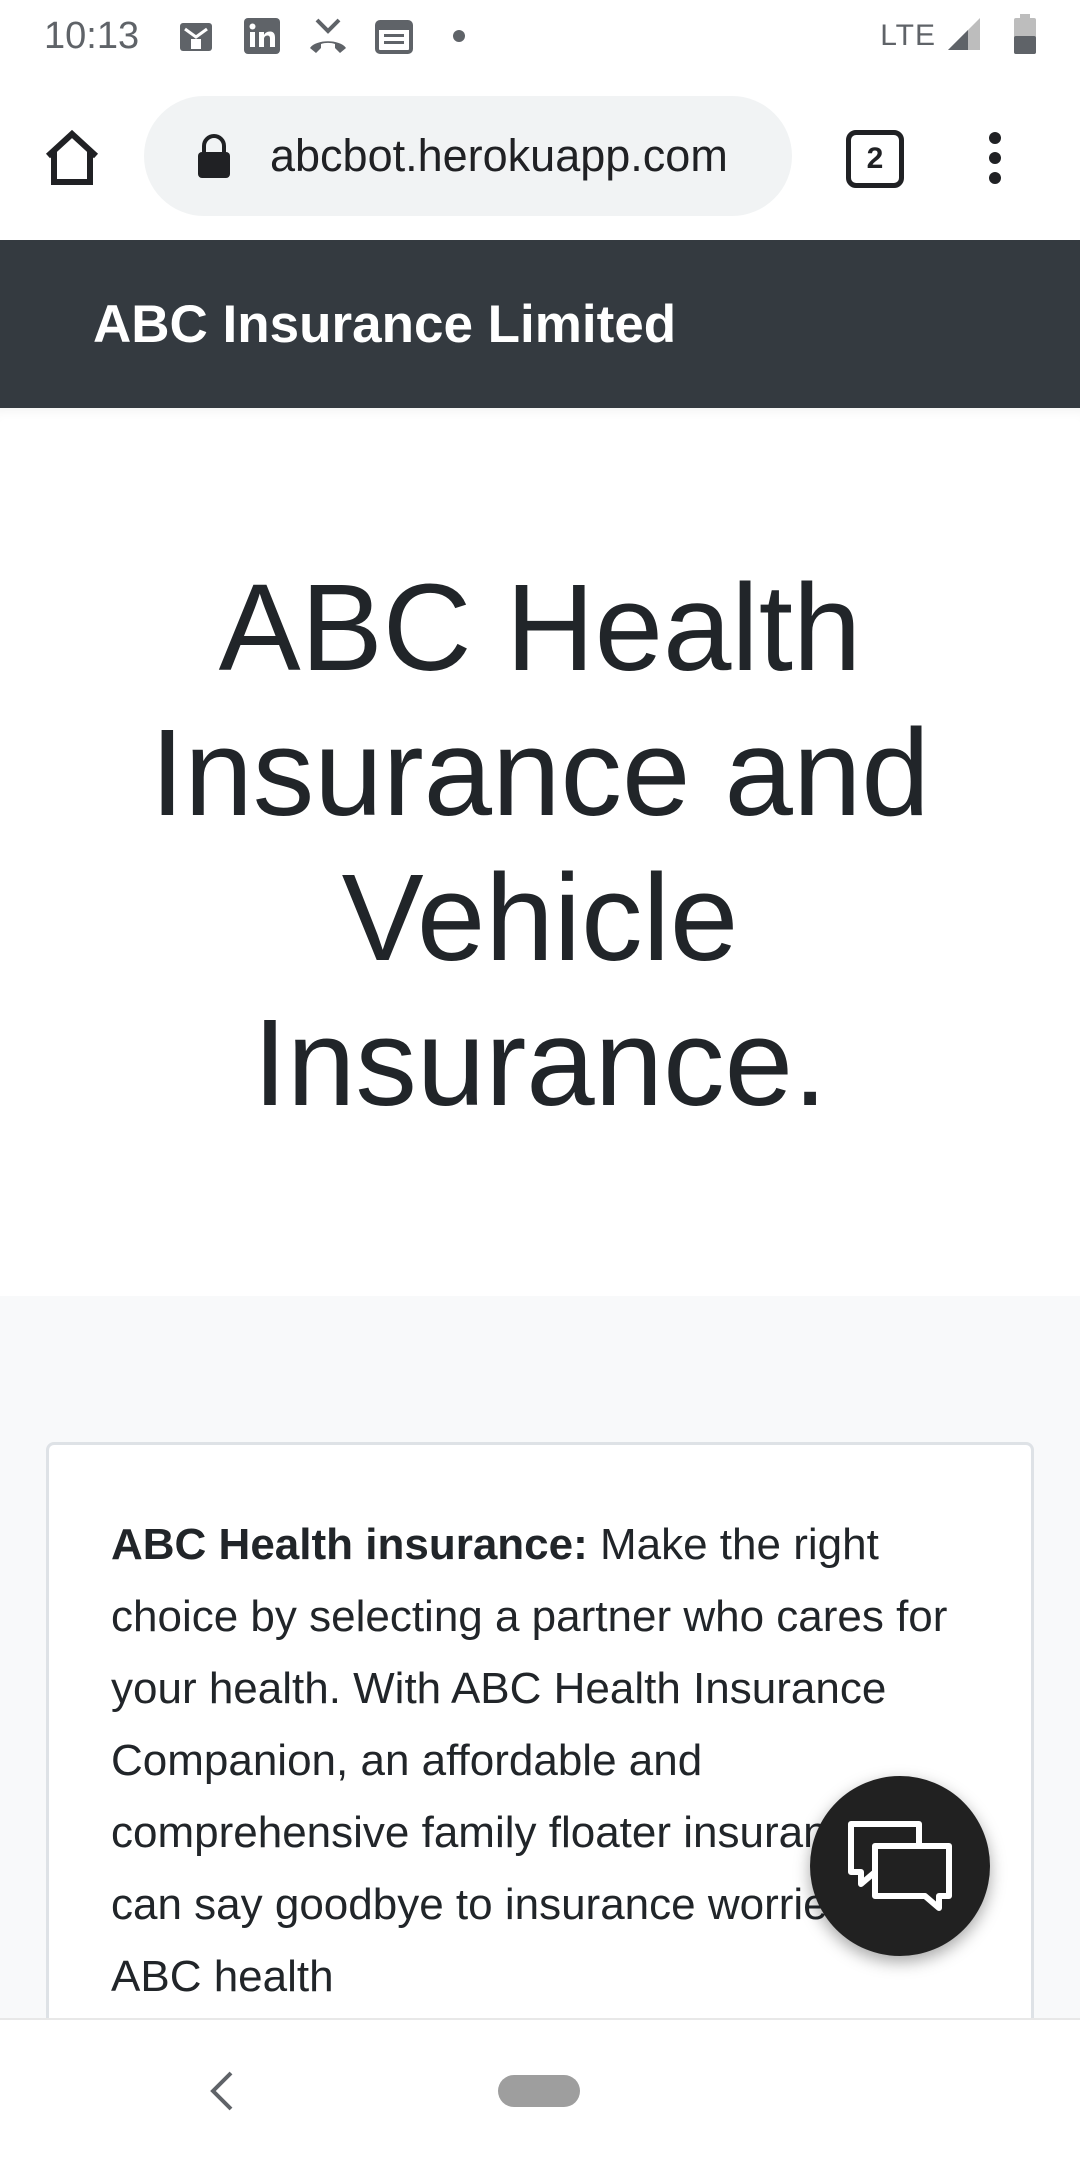  What do you see at coordinates (540, 36) in the screenshot?
I see `status-bar: 10:13 LTE` at bounding box center [540, 36].